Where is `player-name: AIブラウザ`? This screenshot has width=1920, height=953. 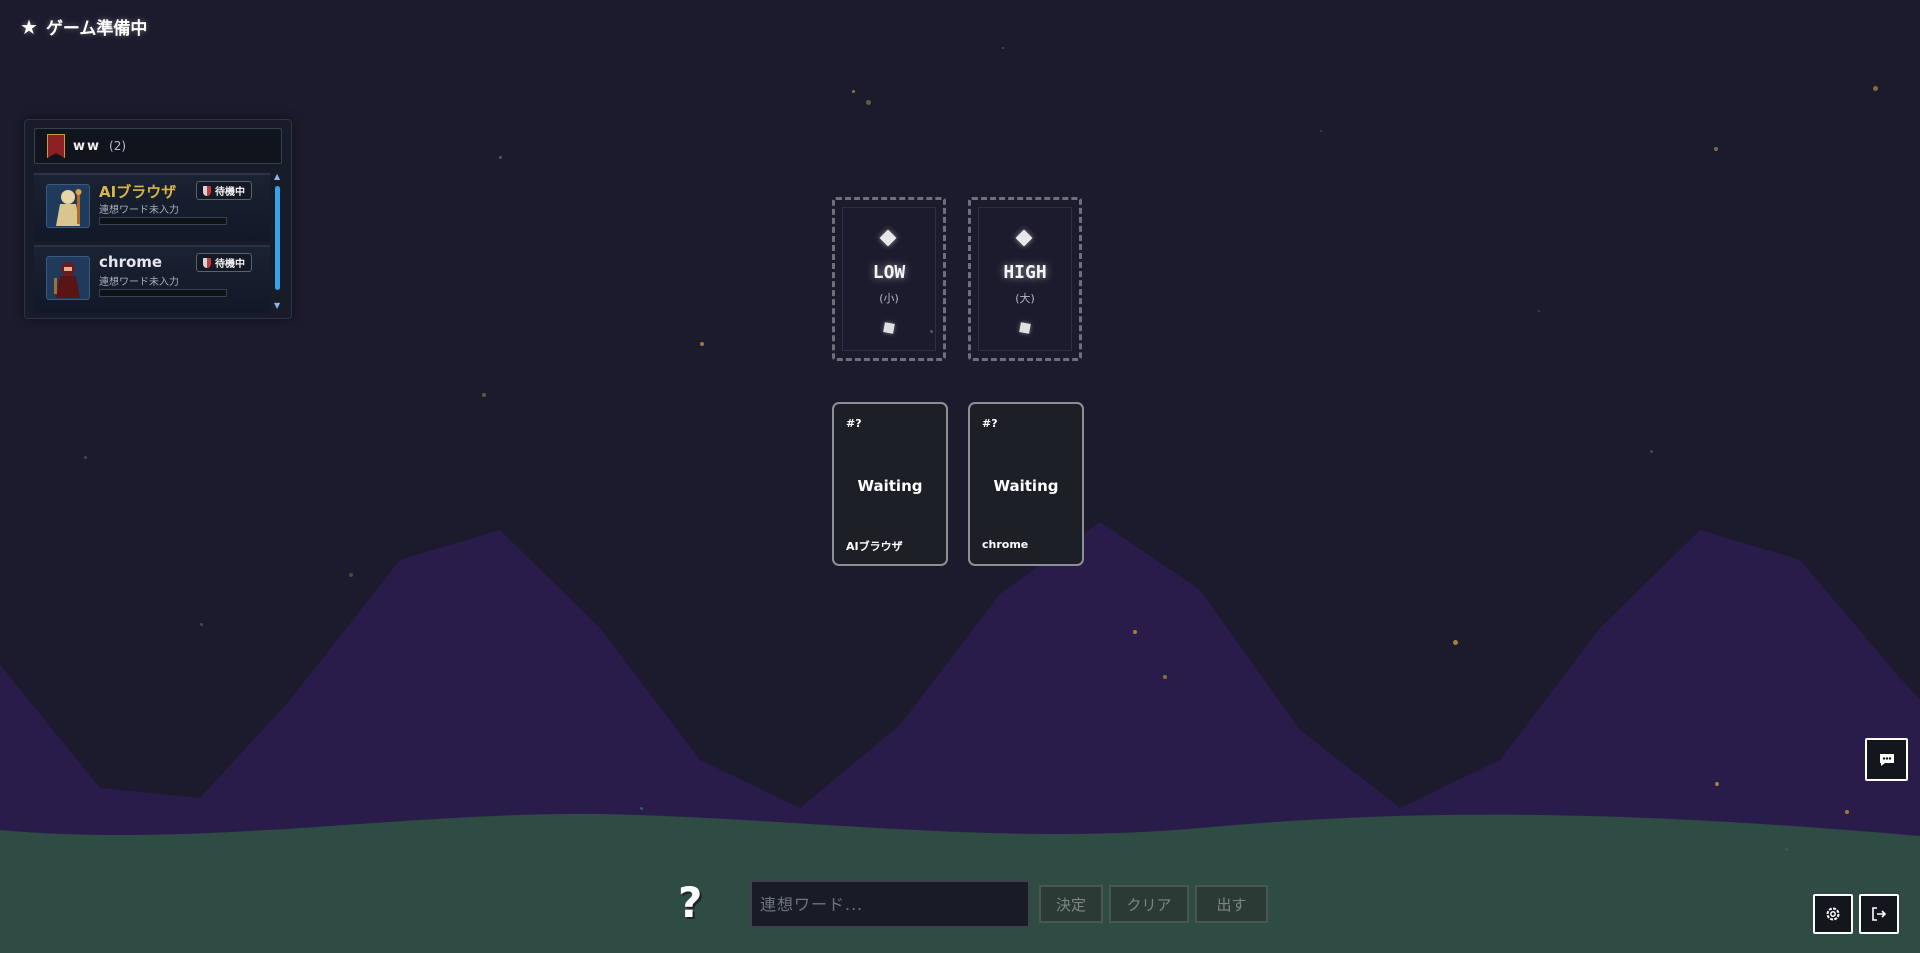 player-name: AIブラウザ is located at coordinates (138, 192).